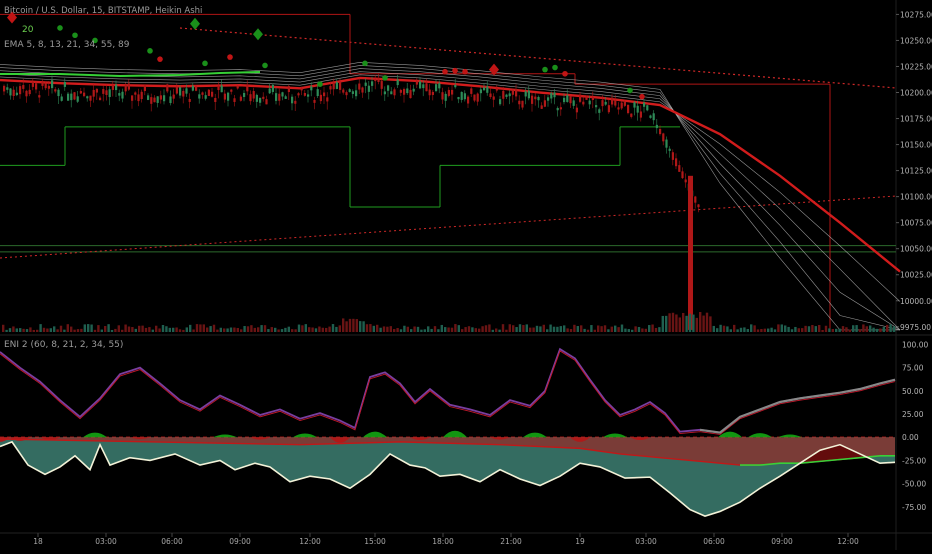 The image size is (932, 554). Describe the element at coordinates (916, 40) in the screenshot. I see `main-y-tick-label: 10250.00` at that location.